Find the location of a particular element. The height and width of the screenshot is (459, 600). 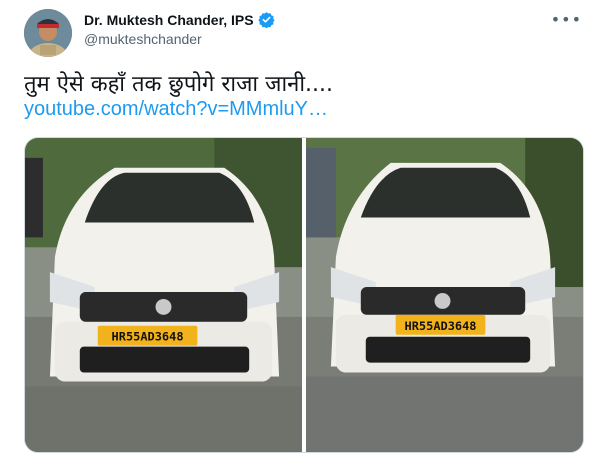

avatar-portrait is located at coordinates (48, 33).